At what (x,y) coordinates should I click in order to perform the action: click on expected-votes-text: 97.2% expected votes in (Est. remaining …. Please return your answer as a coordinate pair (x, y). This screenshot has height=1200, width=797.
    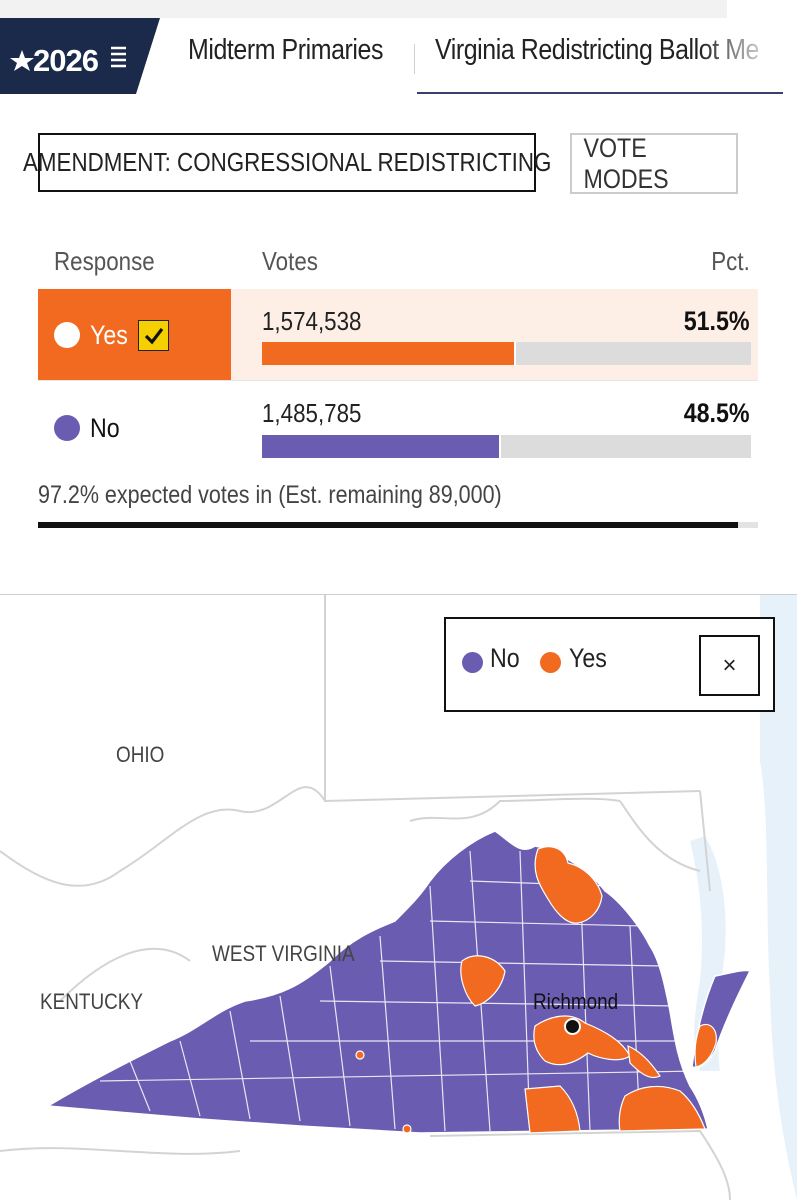
    Looking at the image, I should click on (270, 495).